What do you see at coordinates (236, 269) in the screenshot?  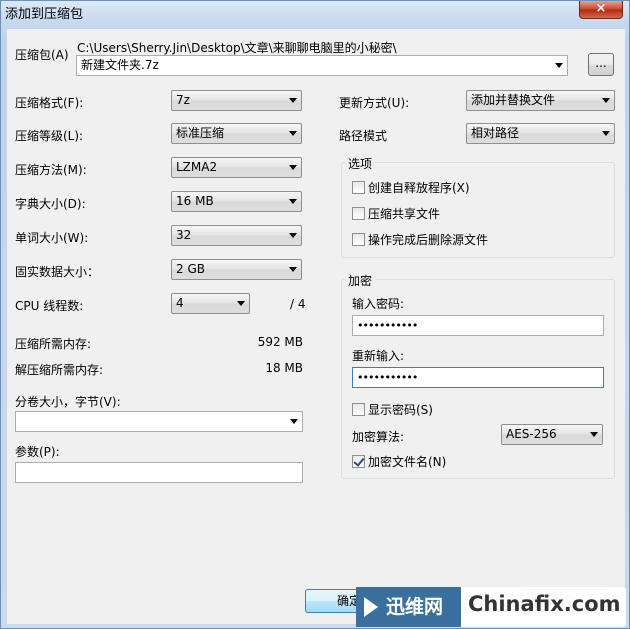 I see `solid-select: 2 GB` at bounding box center [236, 269].